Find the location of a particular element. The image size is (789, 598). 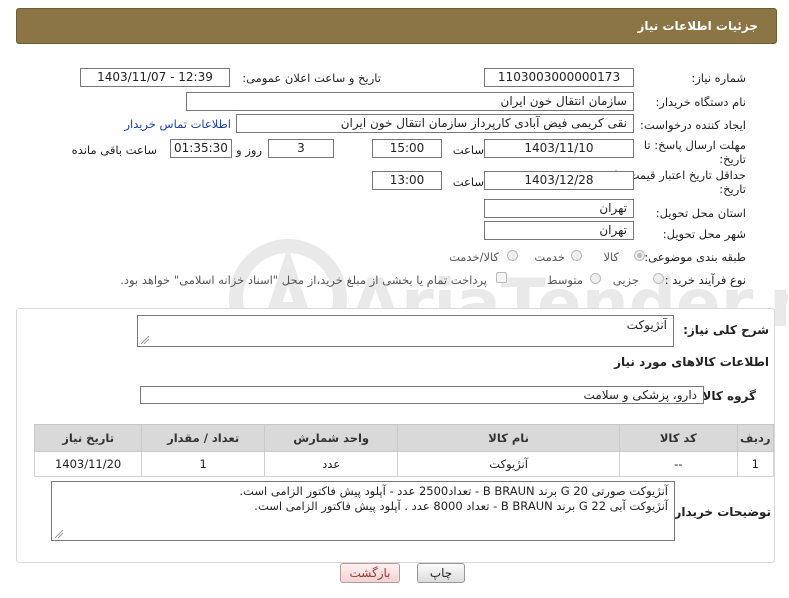

category-option-goods-service: کالا/خدمت is located at coordinates (473, 257).